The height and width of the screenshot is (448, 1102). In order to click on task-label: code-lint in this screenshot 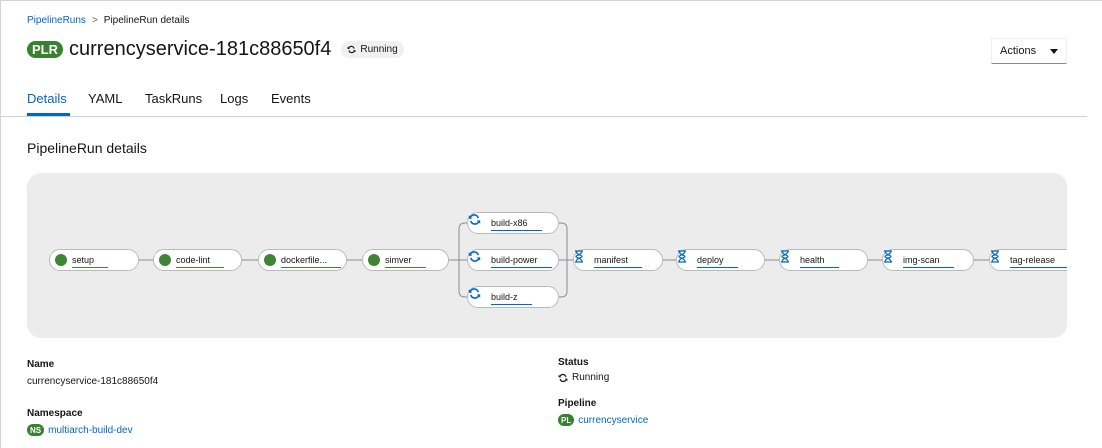, I will do `click(200, 261)`.